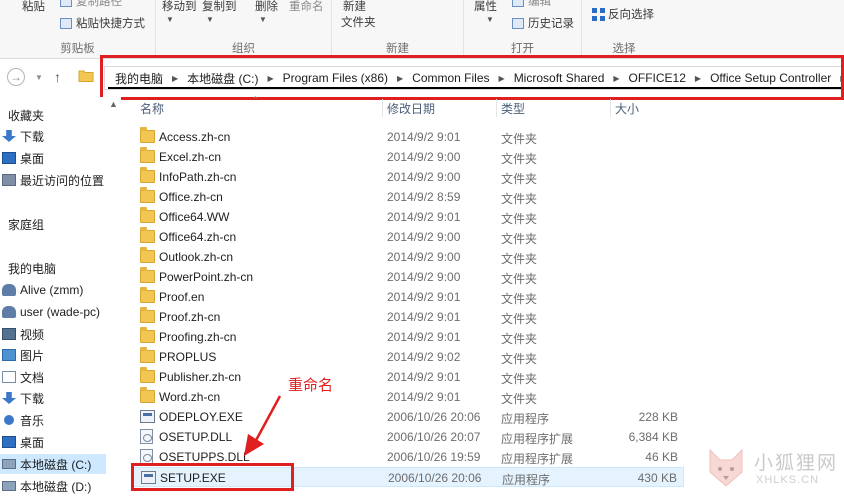 The height and width of the screenshot is (496, 844). Describe the element at coordinates (9, 180) in the screenshot. I see `recent-places-icon` at that location.